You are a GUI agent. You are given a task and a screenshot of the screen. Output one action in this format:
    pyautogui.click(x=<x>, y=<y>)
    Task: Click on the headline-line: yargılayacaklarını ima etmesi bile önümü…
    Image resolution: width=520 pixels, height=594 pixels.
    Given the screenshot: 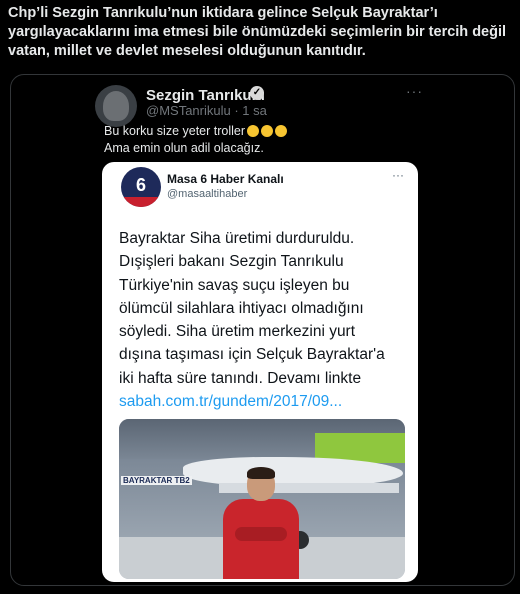 What is the action you would take?
    pyautogui.click(x=257, y=32)
    